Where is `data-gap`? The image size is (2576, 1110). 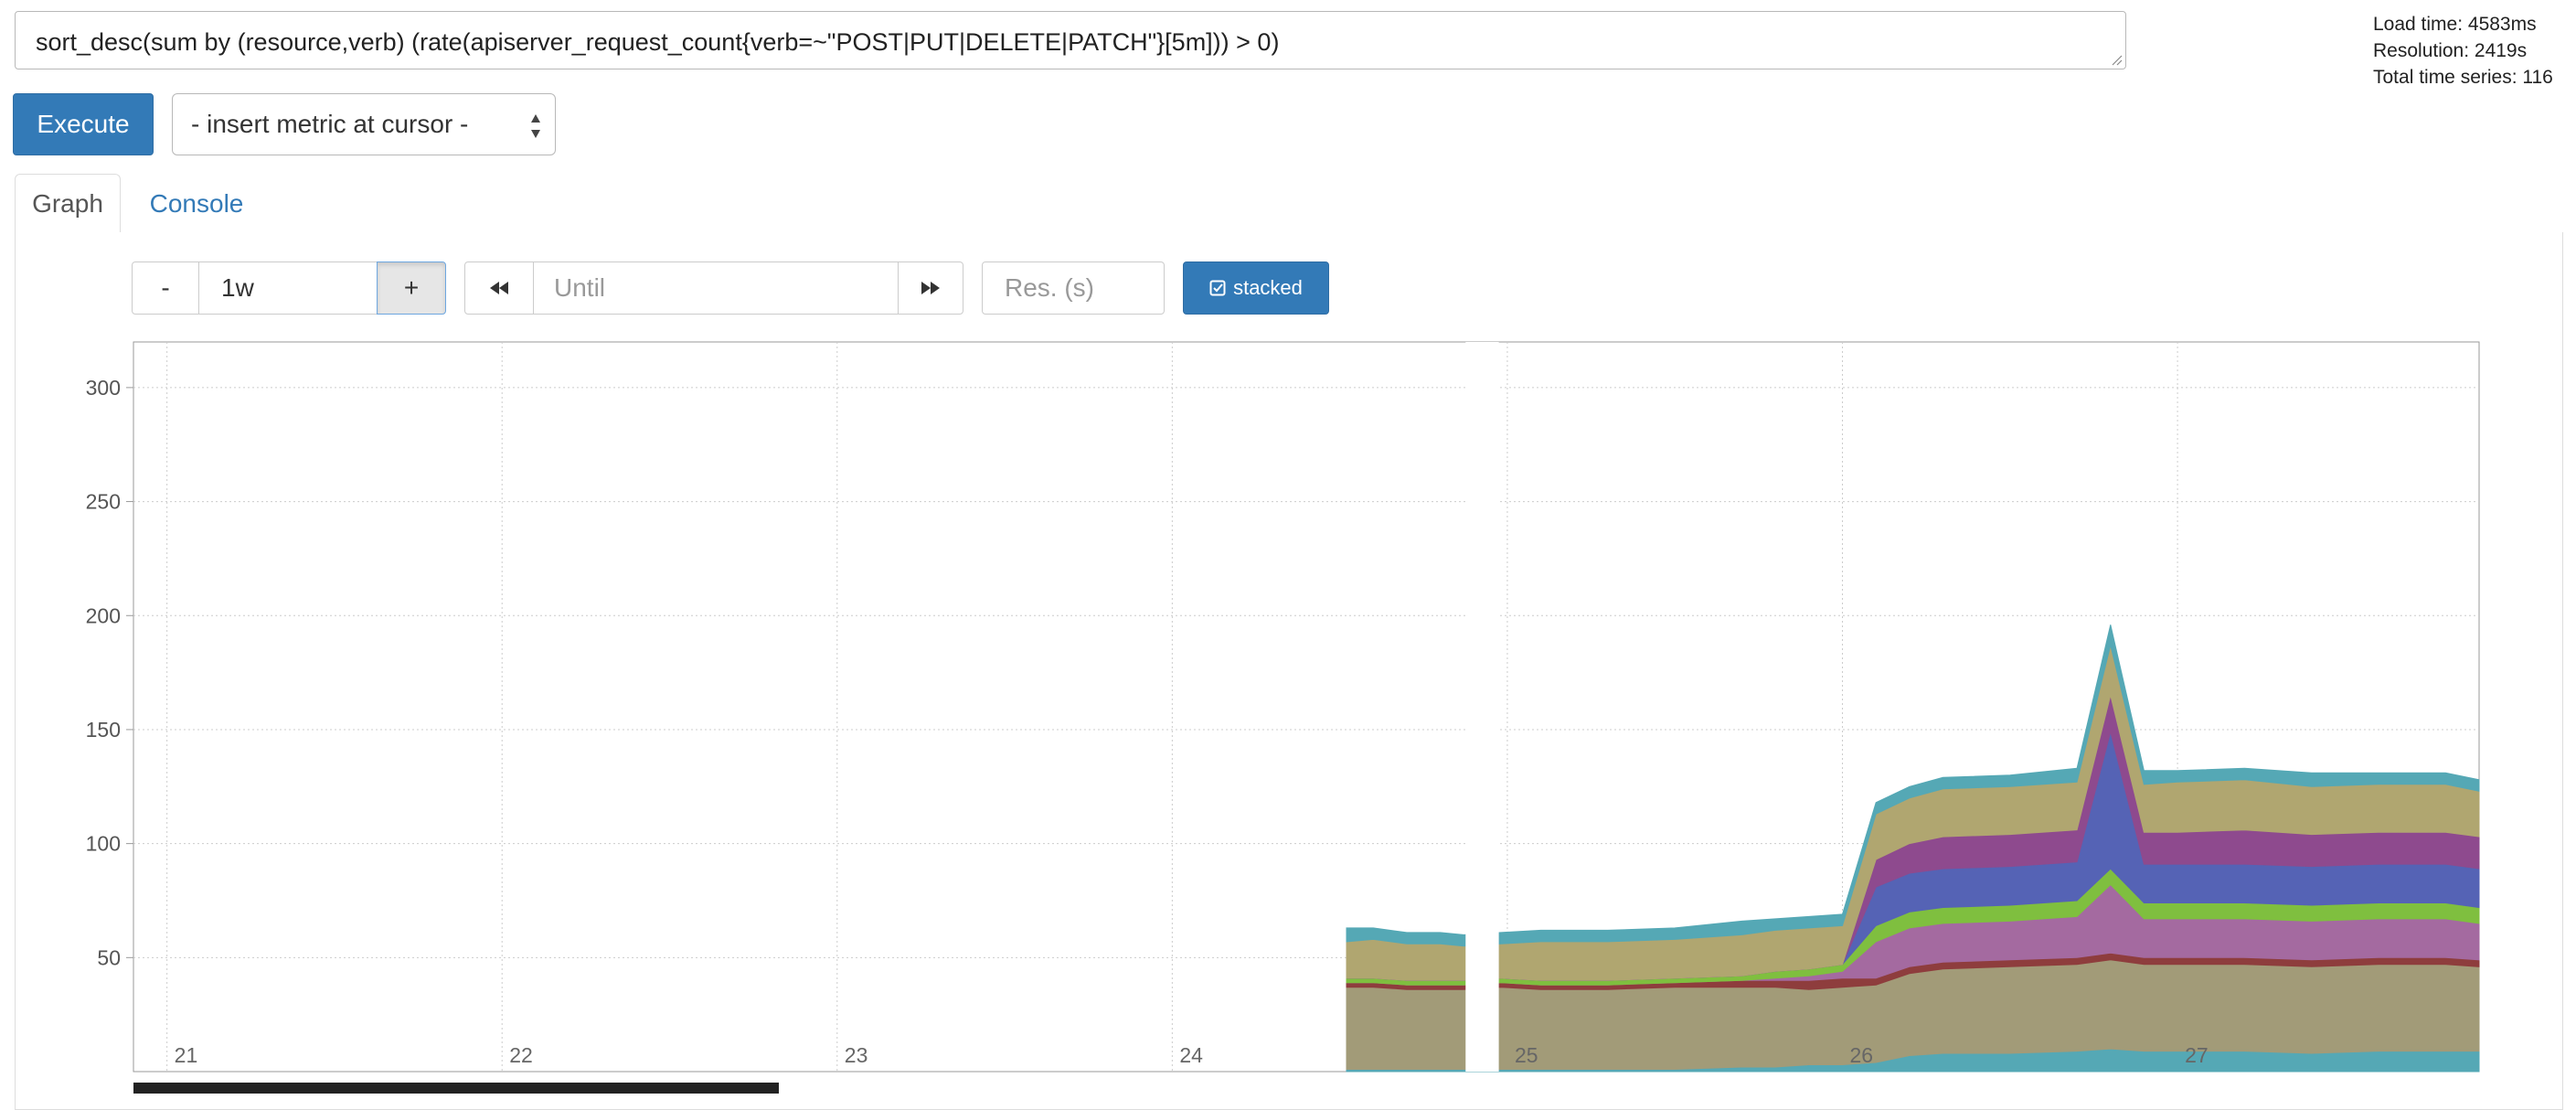 data-gap is located at coordinates (1482, 707).